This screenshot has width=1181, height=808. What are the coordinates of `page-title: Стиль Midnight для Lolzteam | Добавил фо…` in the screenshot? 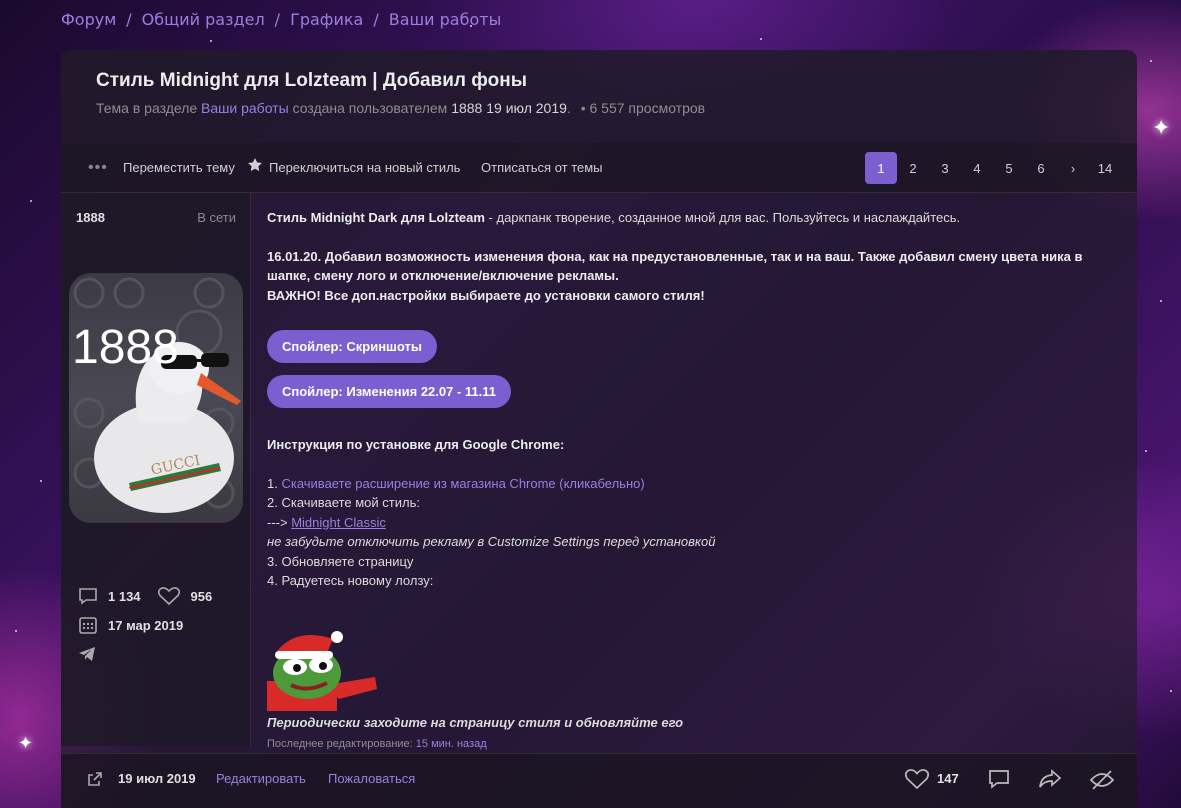 It's located at (311, 80).